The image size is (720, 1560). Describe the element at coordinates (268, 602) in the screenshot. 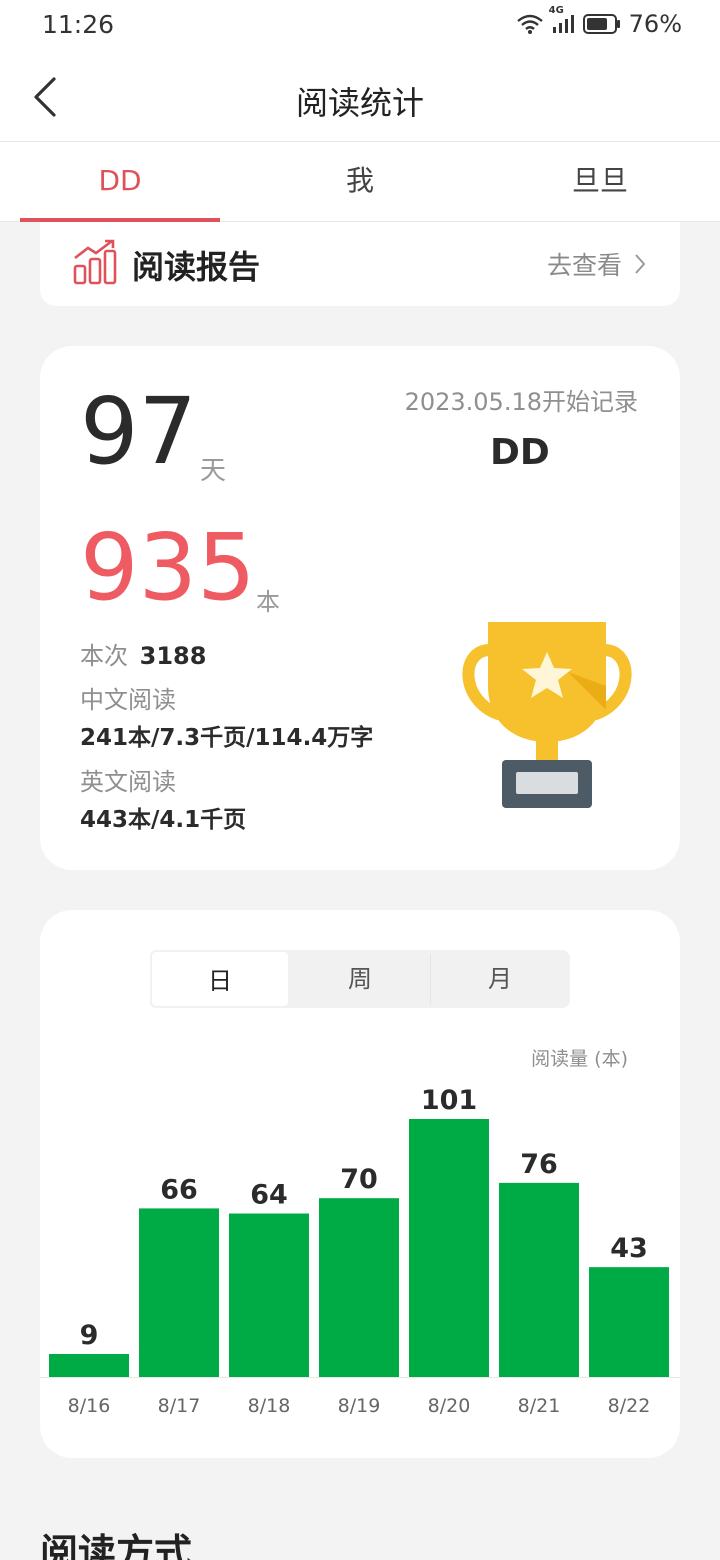

I see `books-unit: 本` at that location.